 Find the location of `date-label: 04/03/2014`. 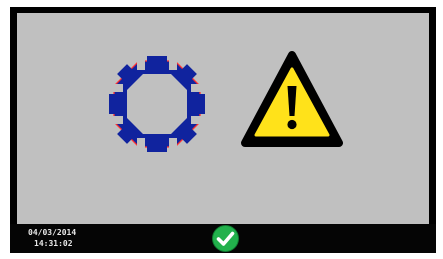

date-label: 04/03/2014 is located at coordinates (52, 232).